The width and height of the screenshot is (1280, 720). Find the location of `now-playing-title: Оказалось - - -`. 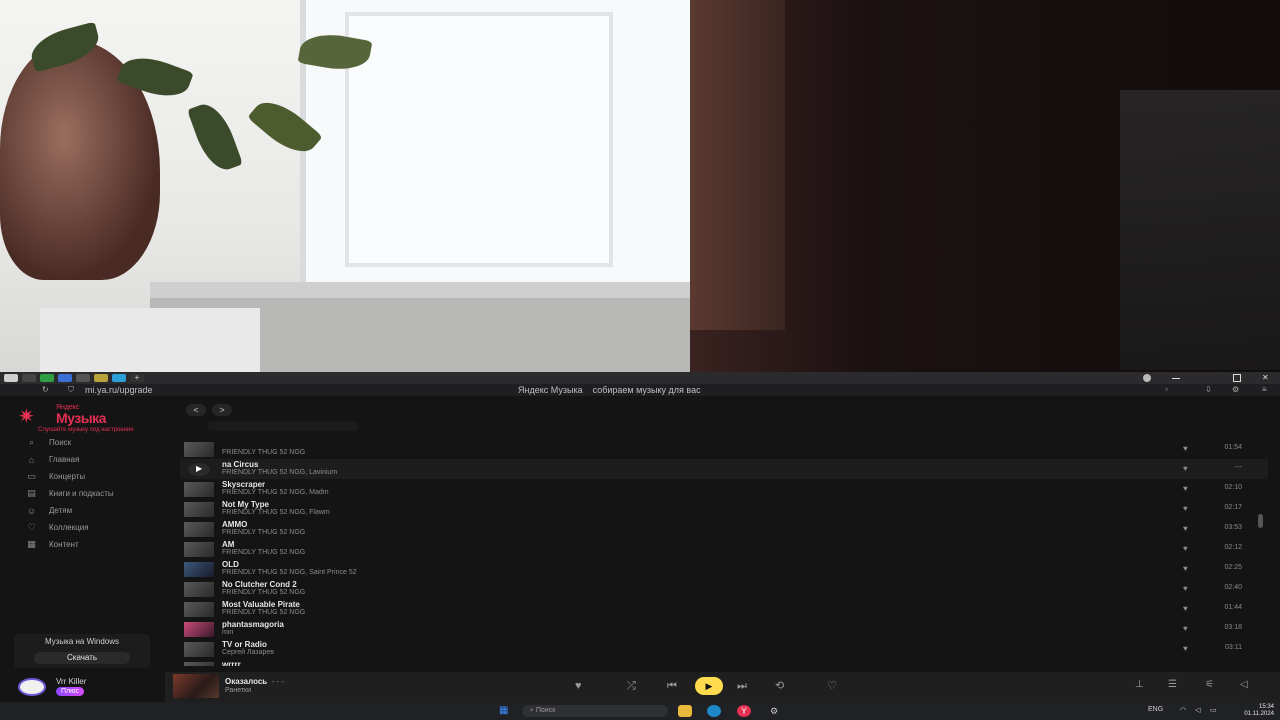

now-playing-title: Оказалось - - - is located at coordinates (254, 681).